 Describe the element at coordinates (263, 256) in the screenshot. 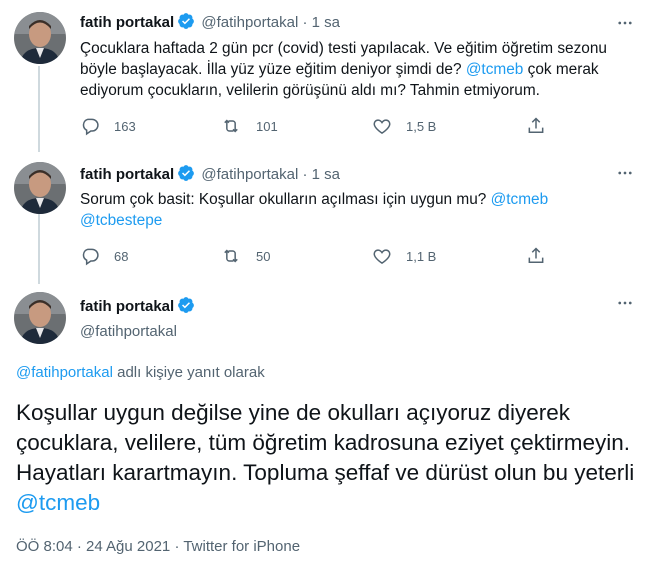

I see `retweet-count: 50` at that location.